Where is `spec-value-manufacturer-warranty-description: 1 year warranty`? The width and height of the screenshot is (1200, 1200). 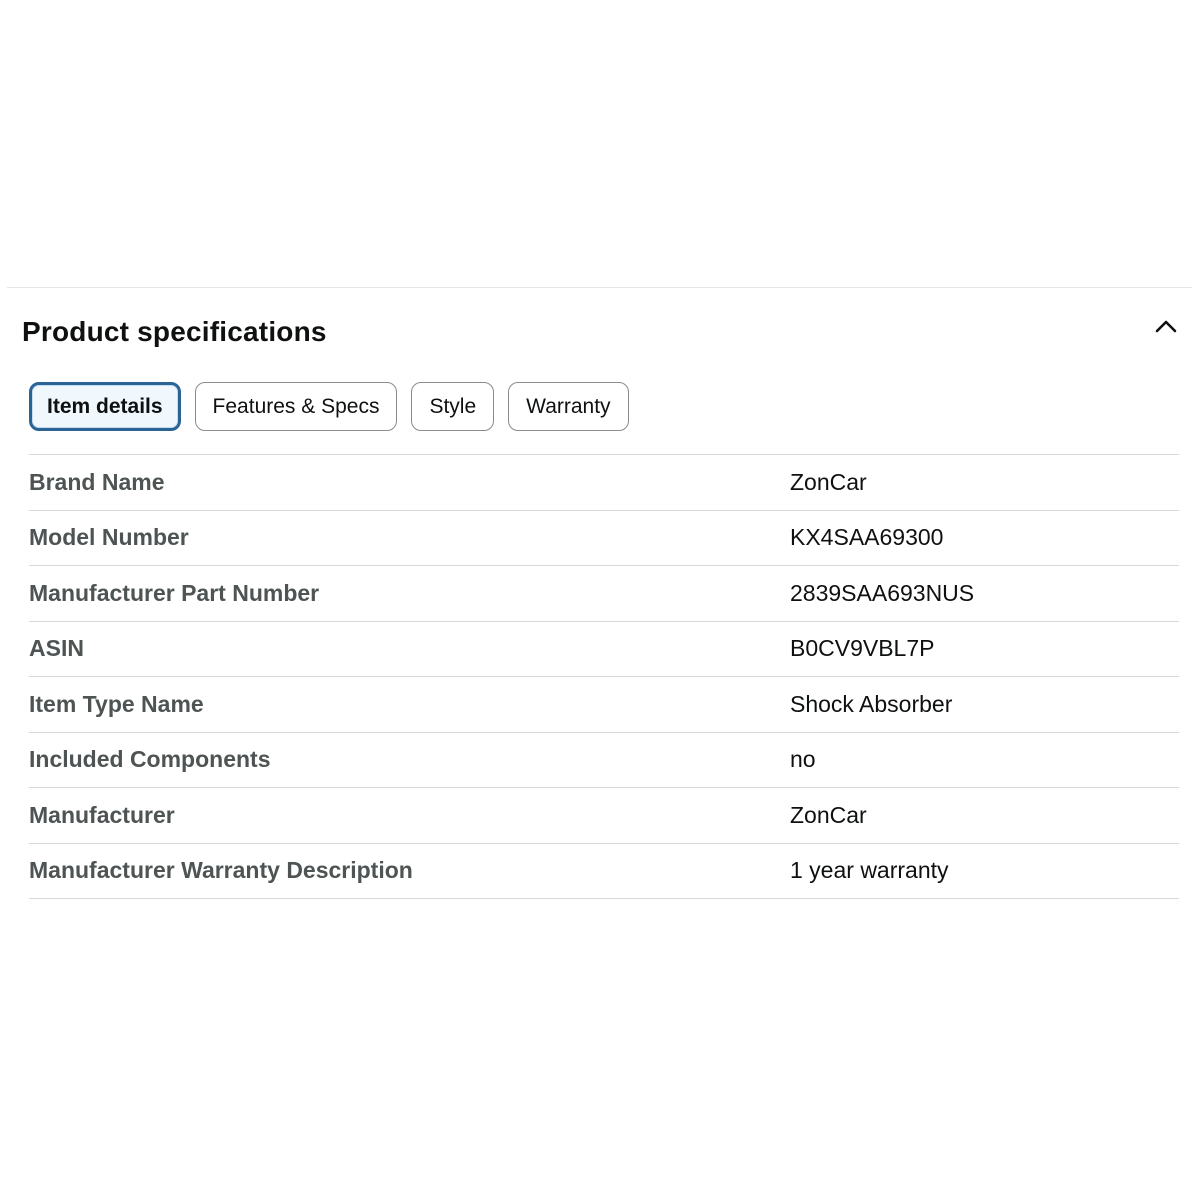 spec-value-manufacturer-warranty-description: 1 year warranty is located at coordinates (869, 870).